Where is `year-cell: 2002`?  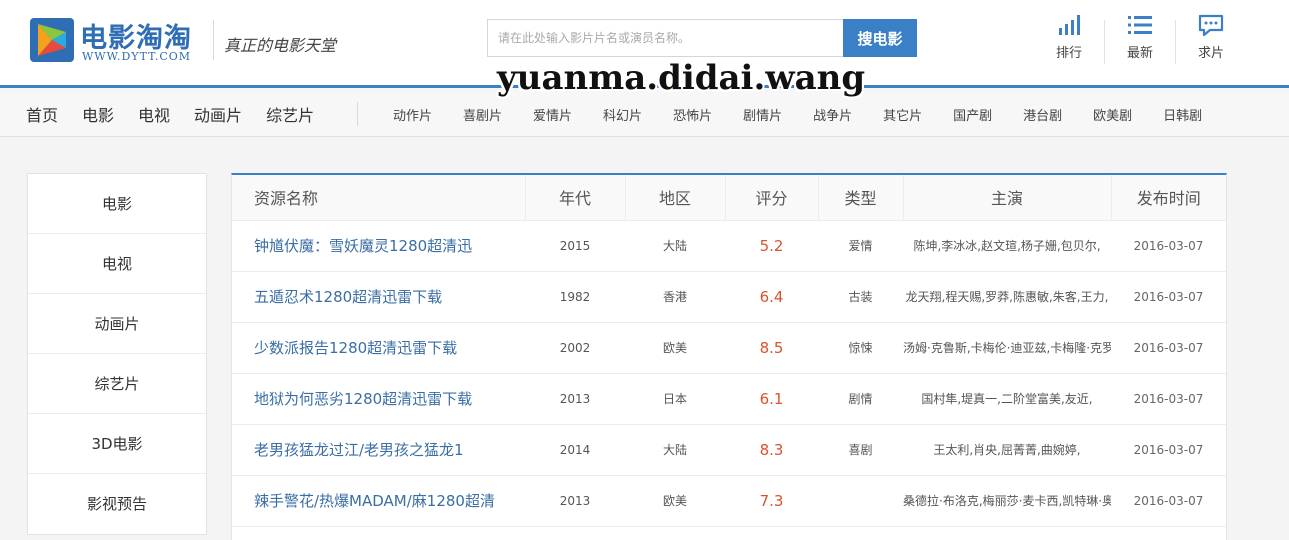
year-cell: 2002 is located at coordinates (575, 347).